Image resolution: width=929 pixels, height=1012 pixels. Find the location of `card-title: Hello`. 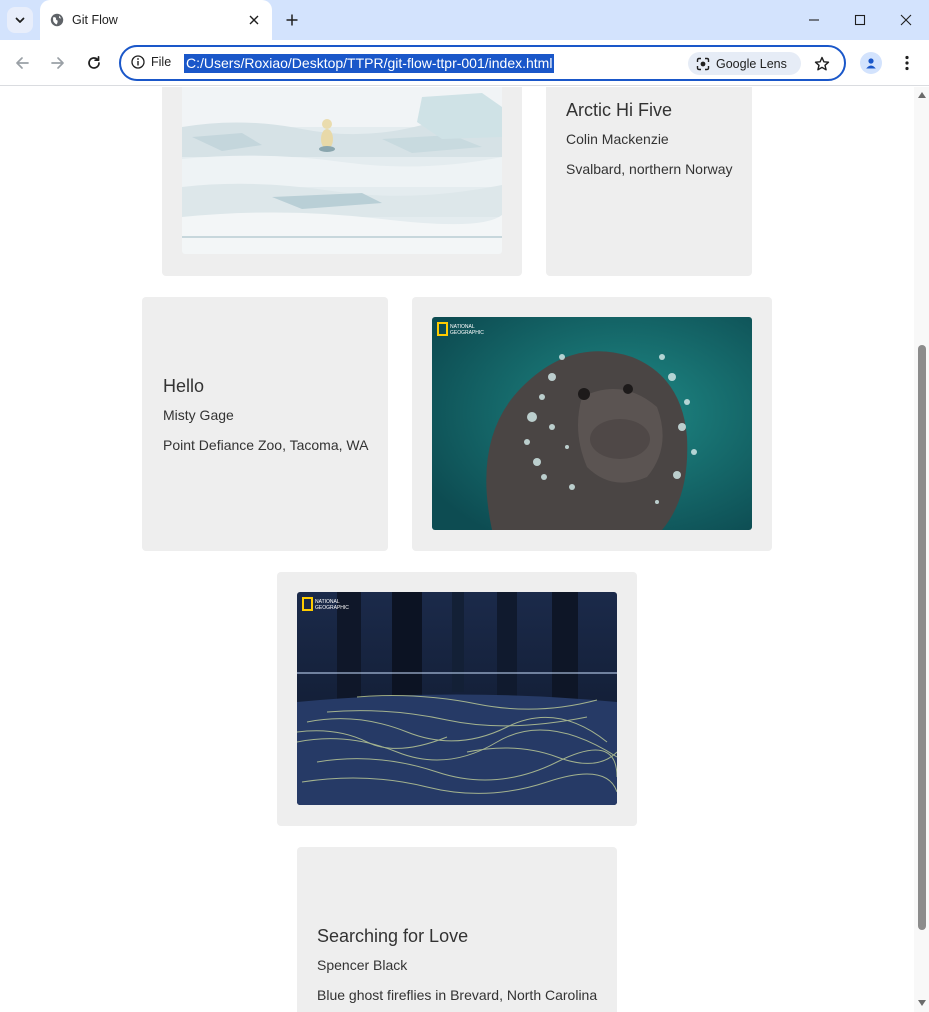

card-title: Hello is located at coordinates (184, 386).